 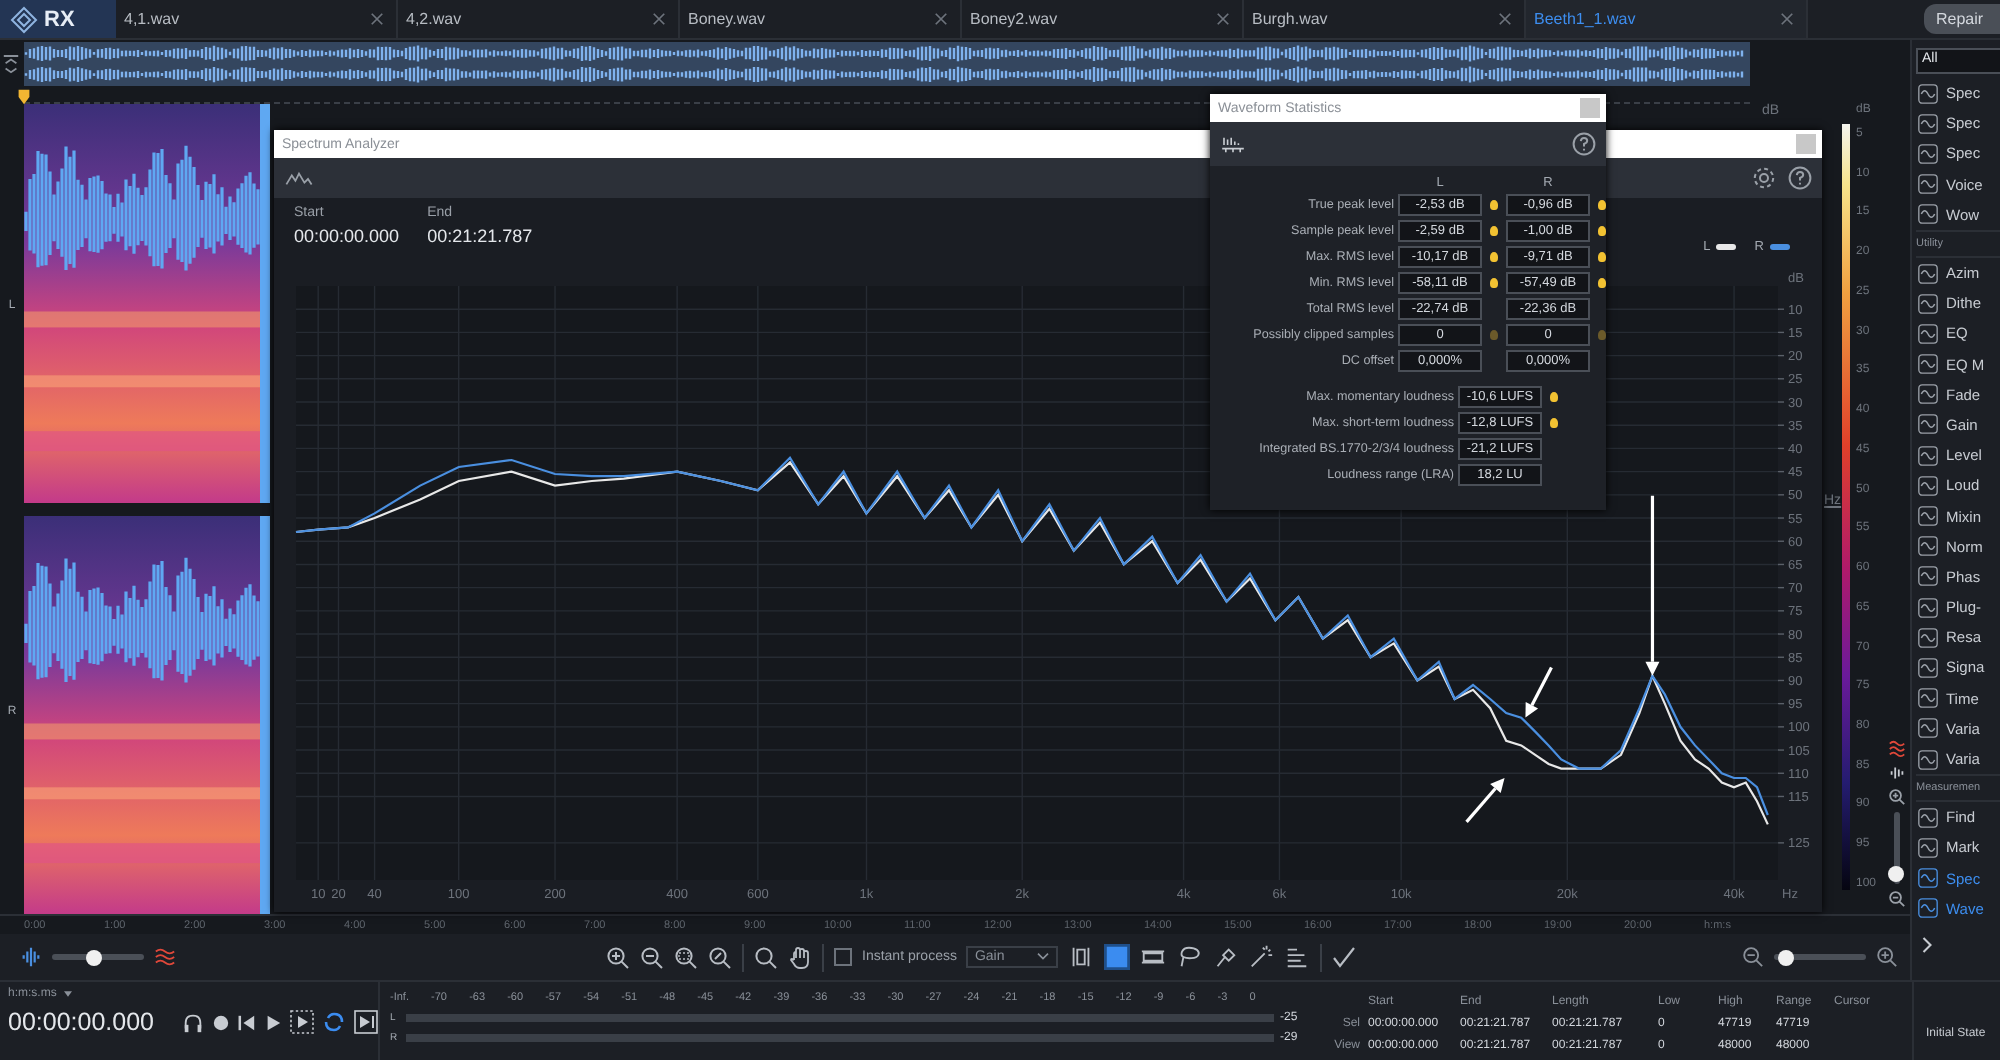 I want to click on play-icon, so click(x=273, y=1022).